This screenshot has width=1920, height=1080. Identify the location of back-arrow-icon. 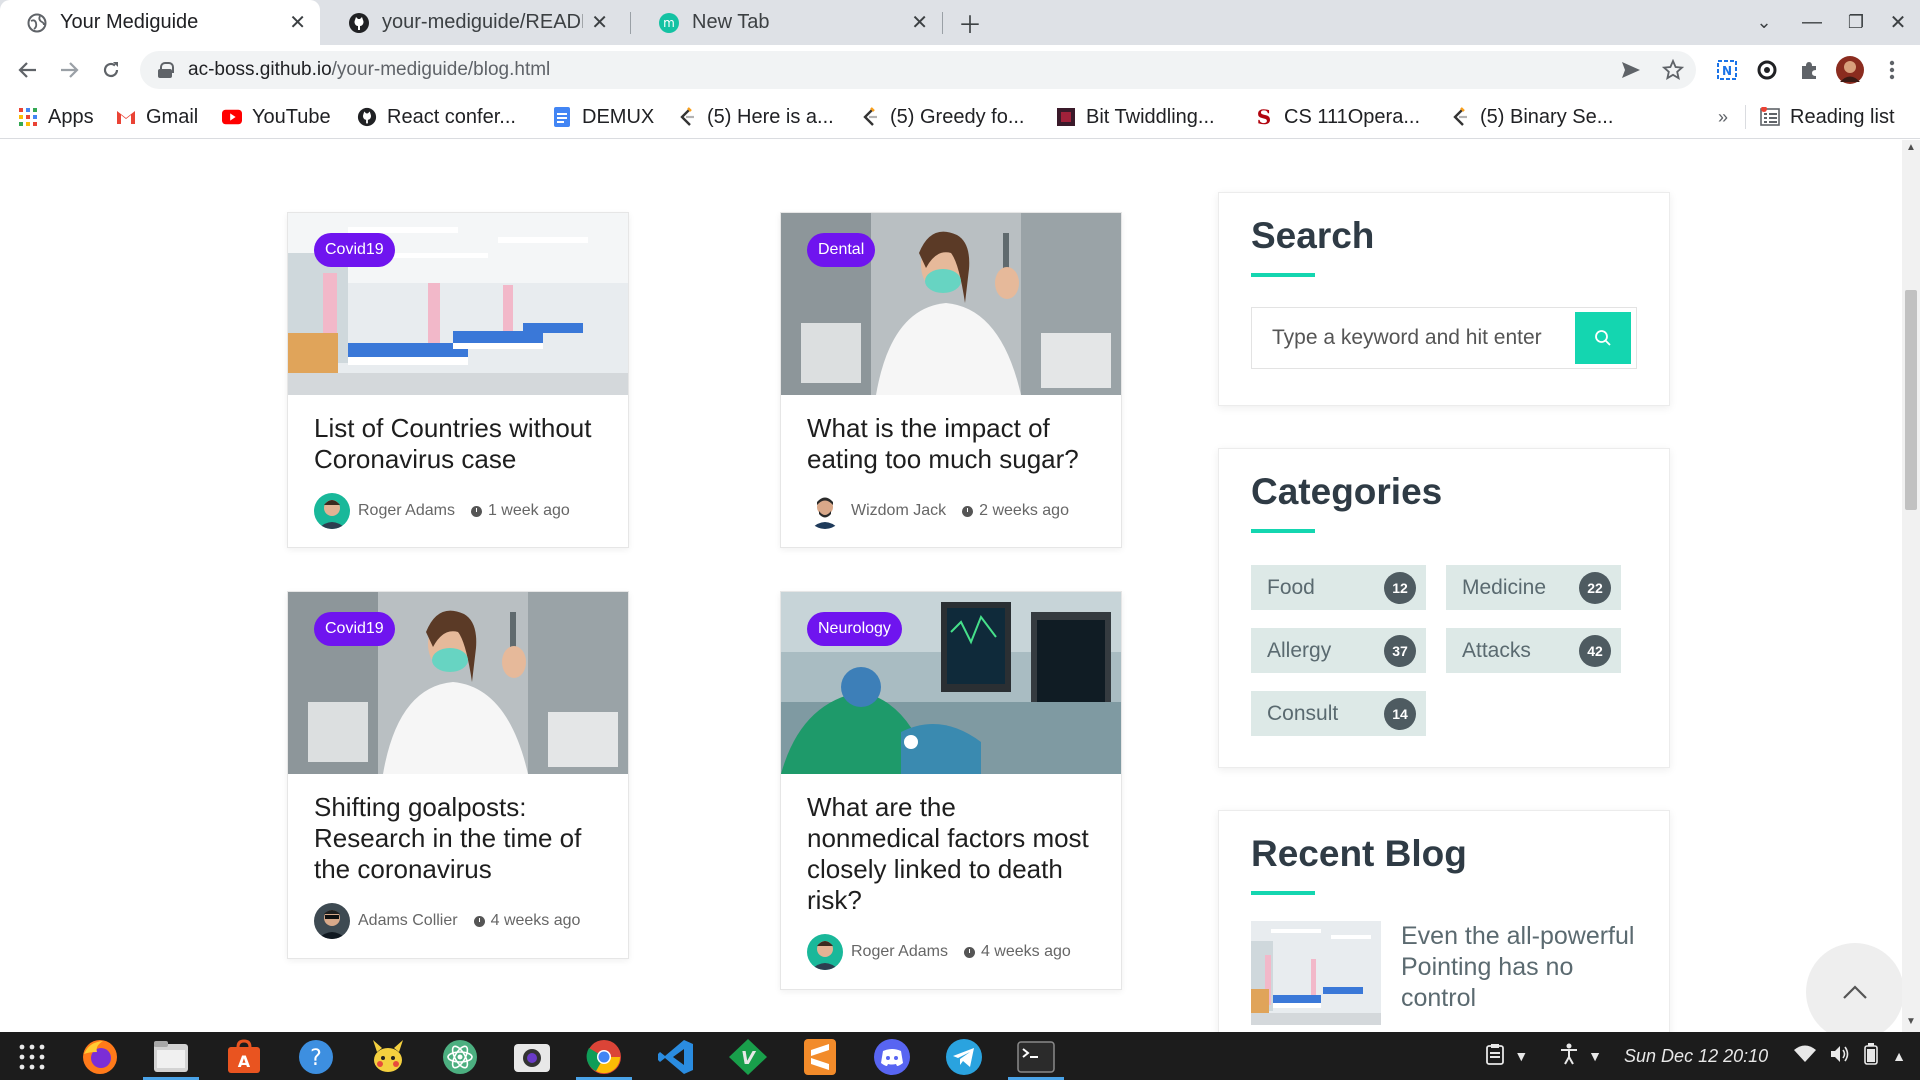
(28, 70).